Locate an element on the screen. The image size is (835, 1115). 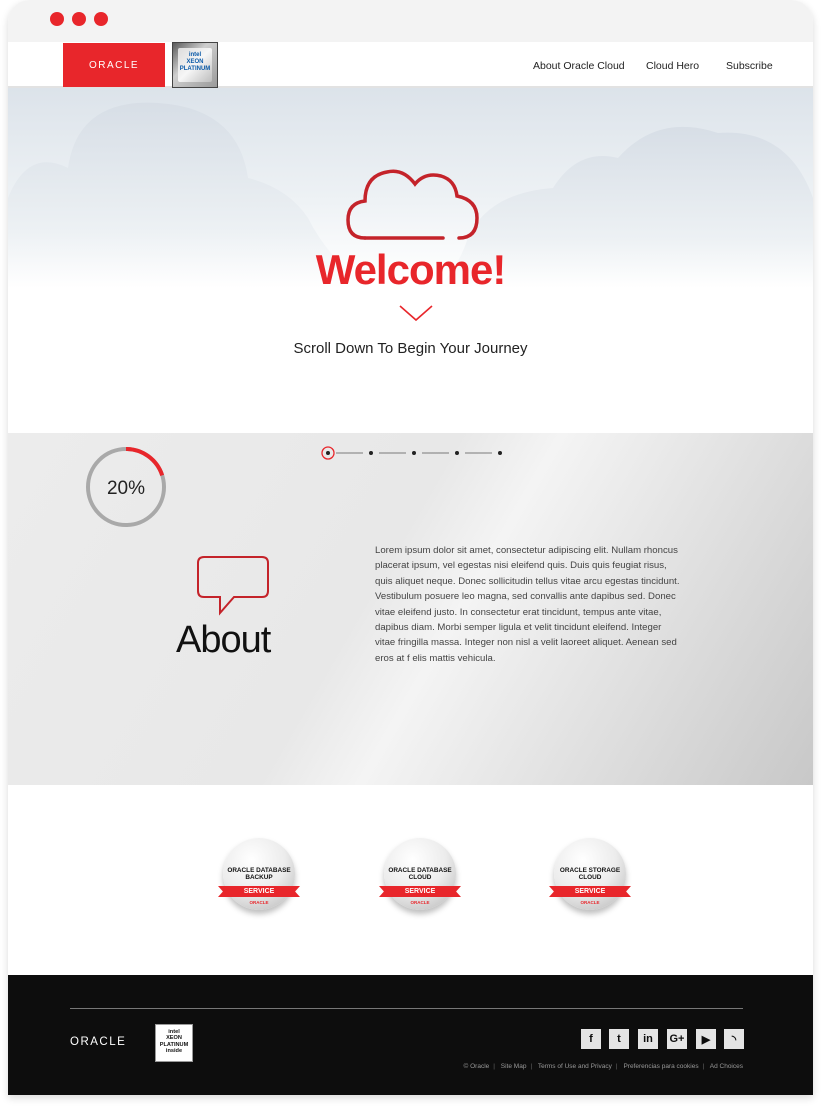
speech-bubble-icon is located at coordinates (233, 586).